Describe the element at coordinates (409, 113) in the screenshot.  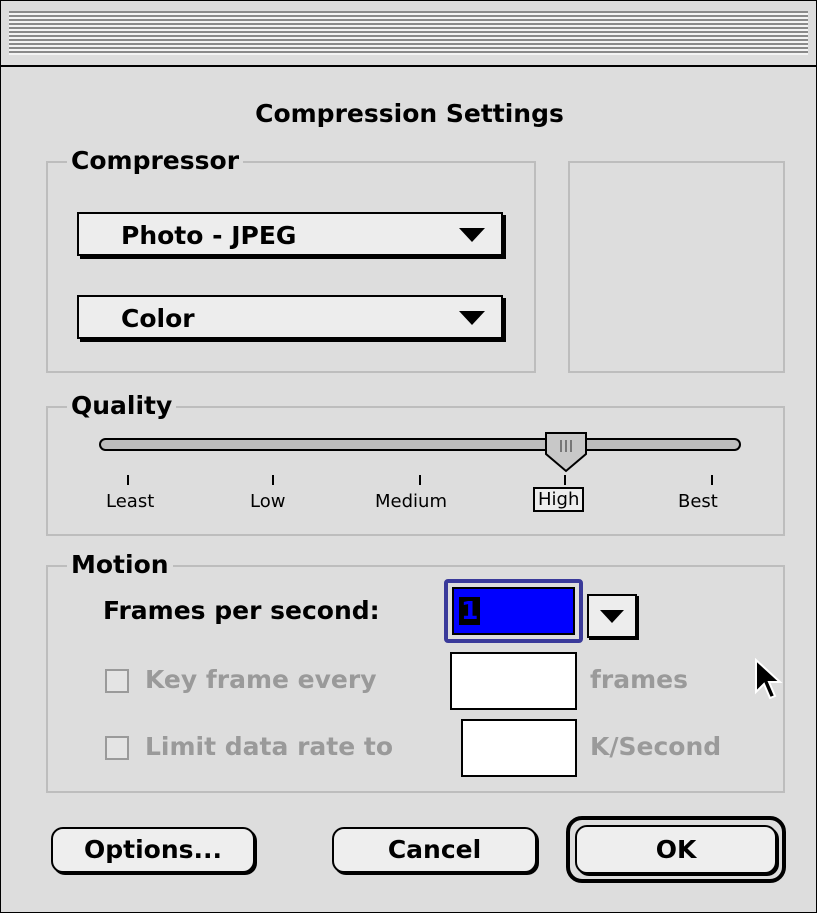
I see `dialog-title: Compression Settings` at that location.